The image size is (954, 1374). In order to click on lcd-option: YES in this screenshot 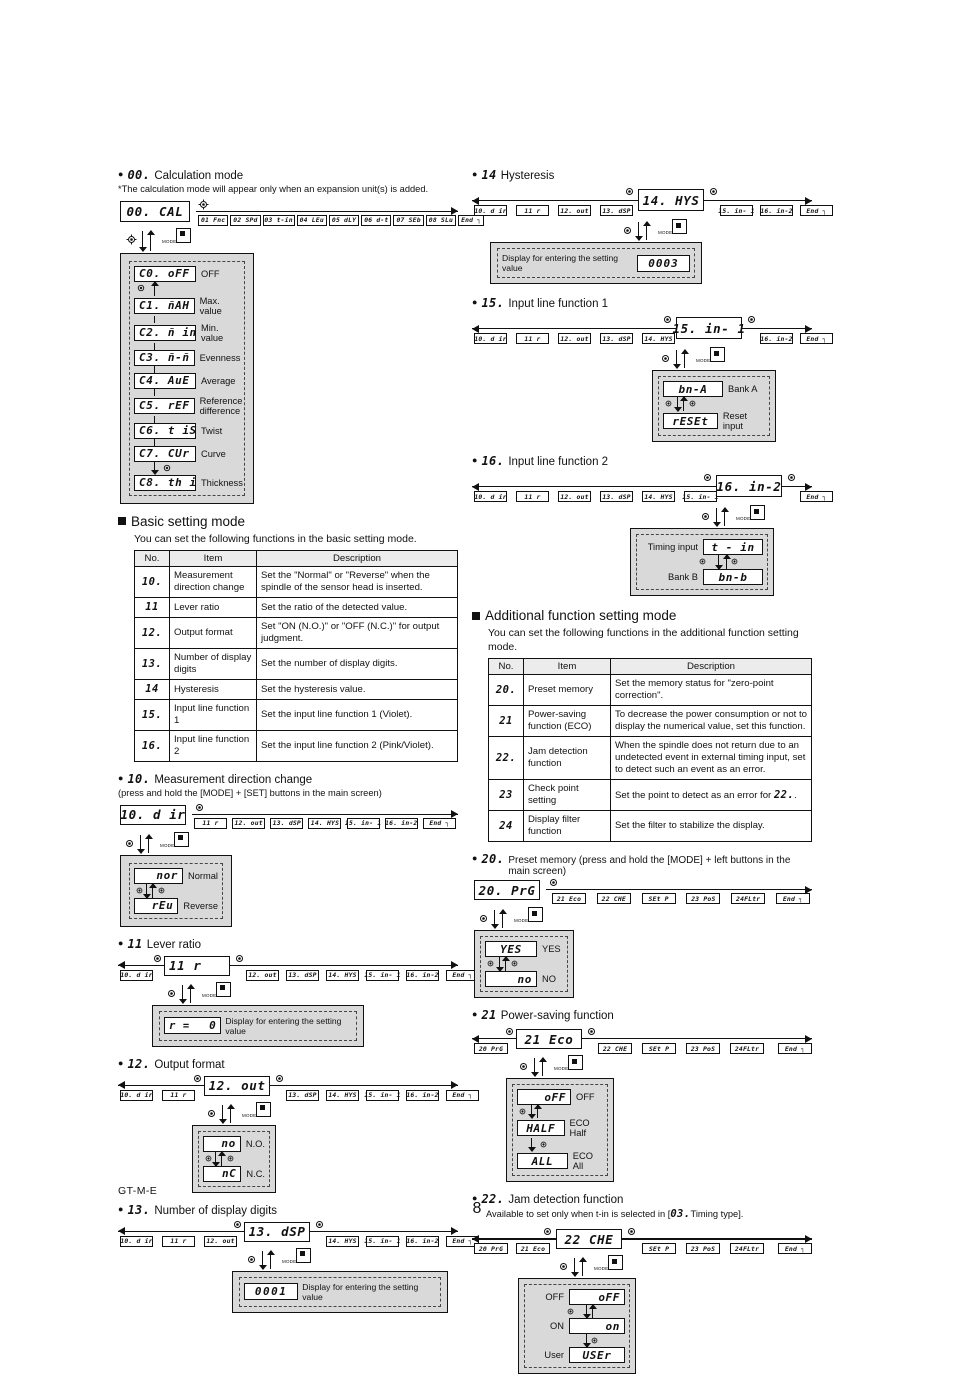, I will do `click(511, 949)`.